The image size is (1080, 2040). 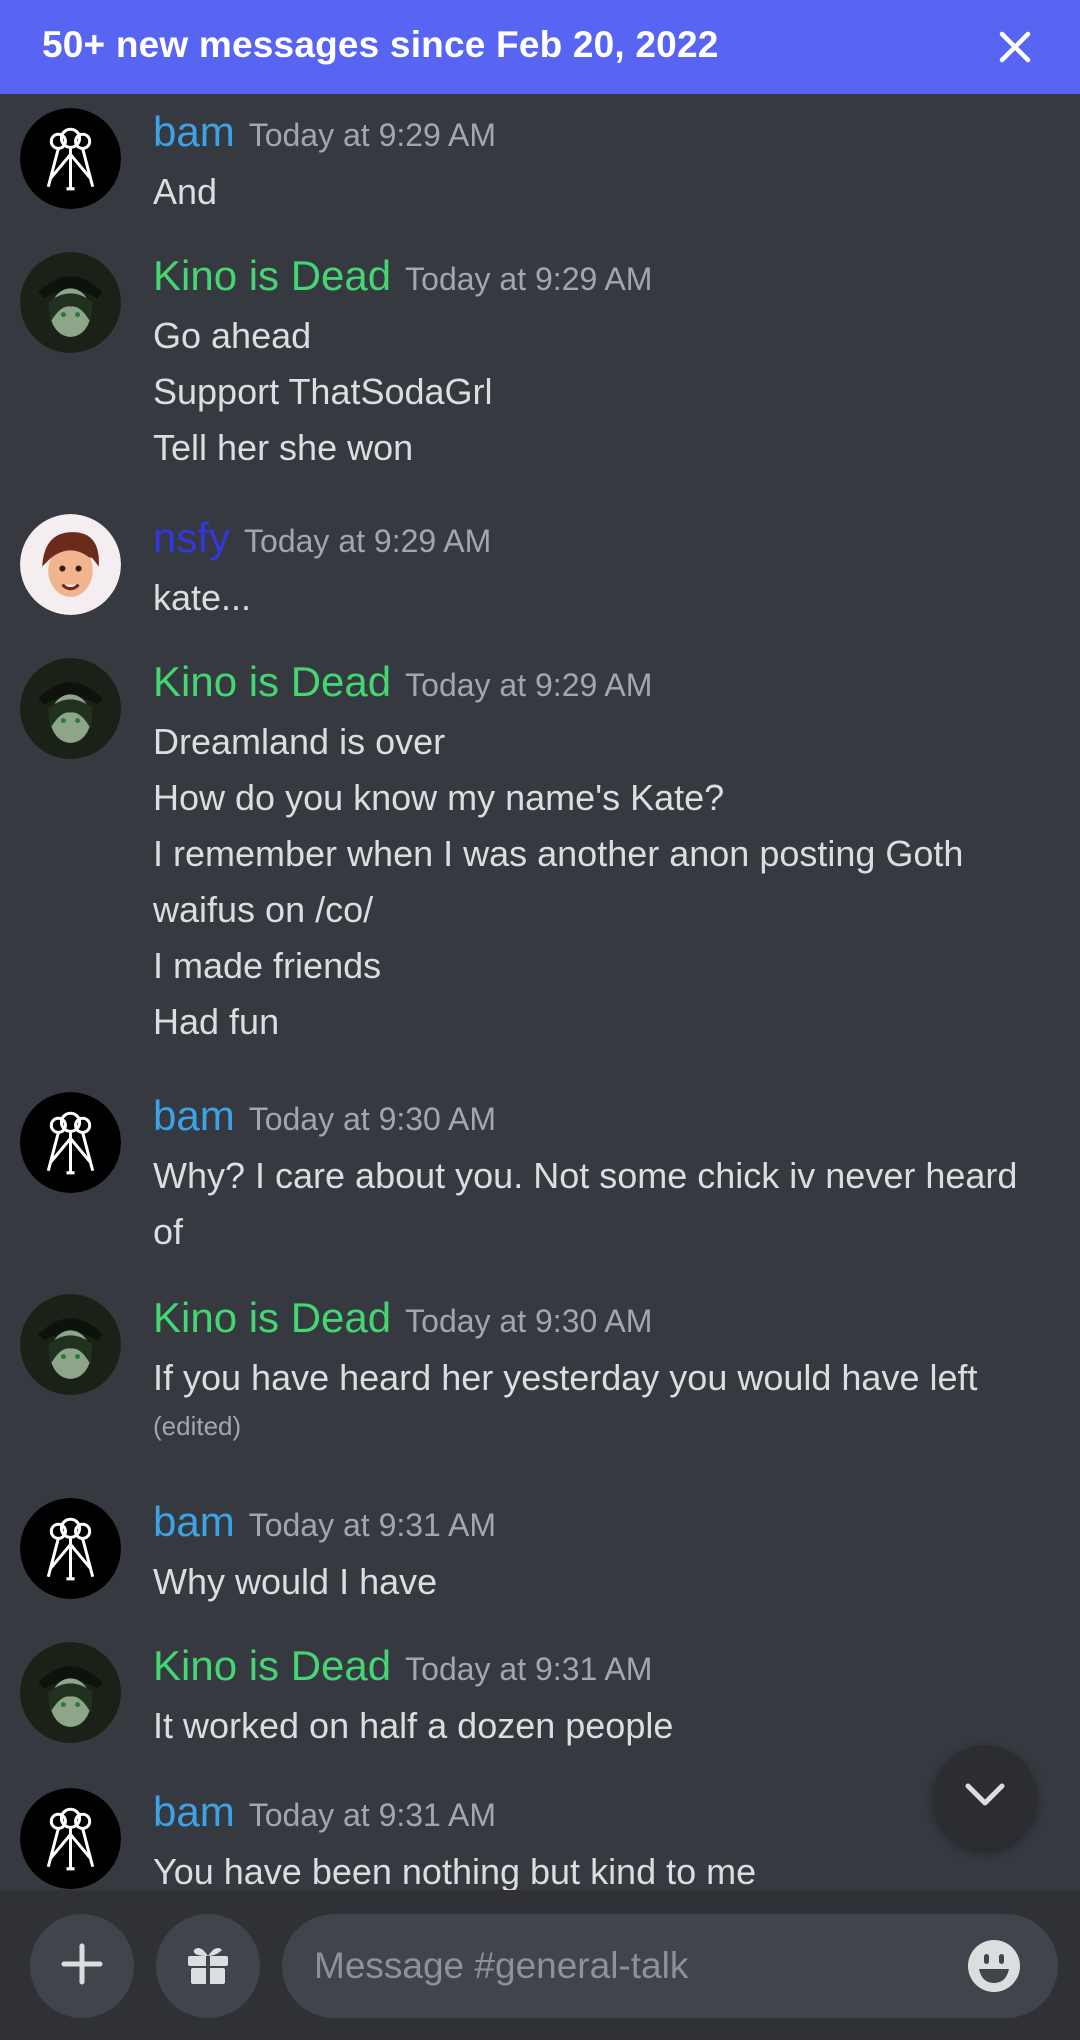 I want to click on message-input-placeholder: Message #general-talk, so click(x=501, y=1965).